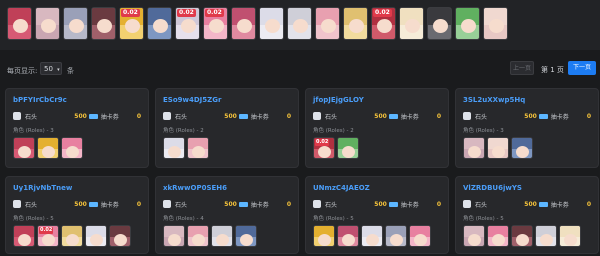 The height and width of the screenshot is (256, 600). What do you see at coordinates (33, 131) in the screenshot?
I see `roles-count: 角色 (Roles) - 3` at bounding box center [33, 131].